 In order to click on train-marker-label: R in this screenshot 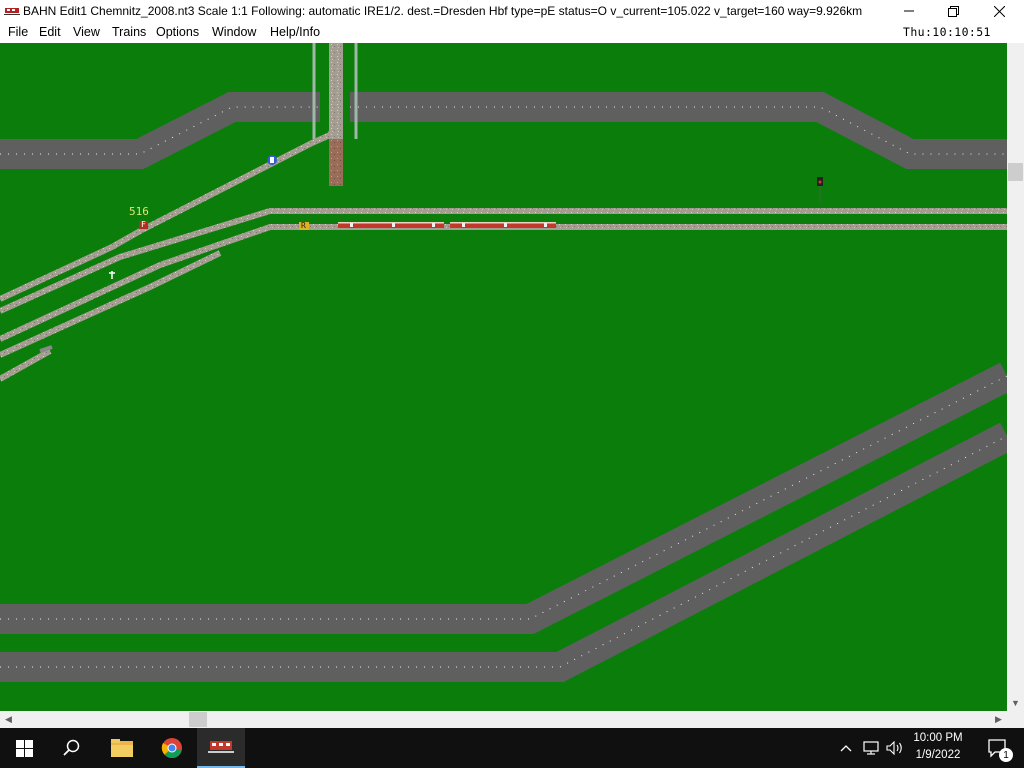, I will do `click(303, 225)`.